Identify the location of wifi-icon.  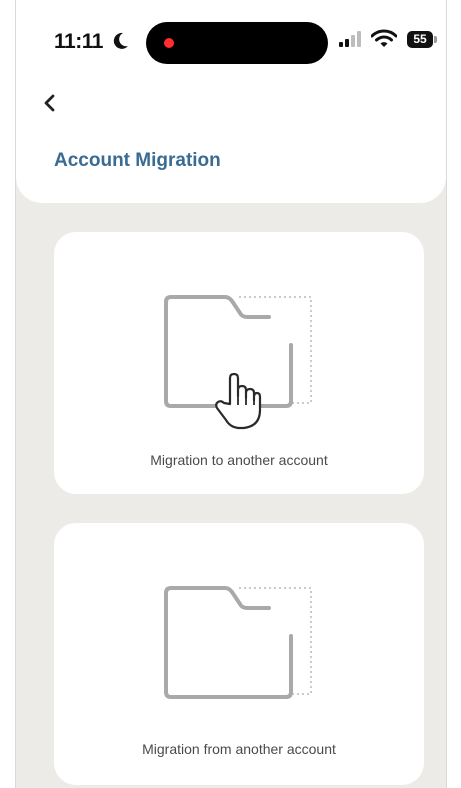
(384, 38).